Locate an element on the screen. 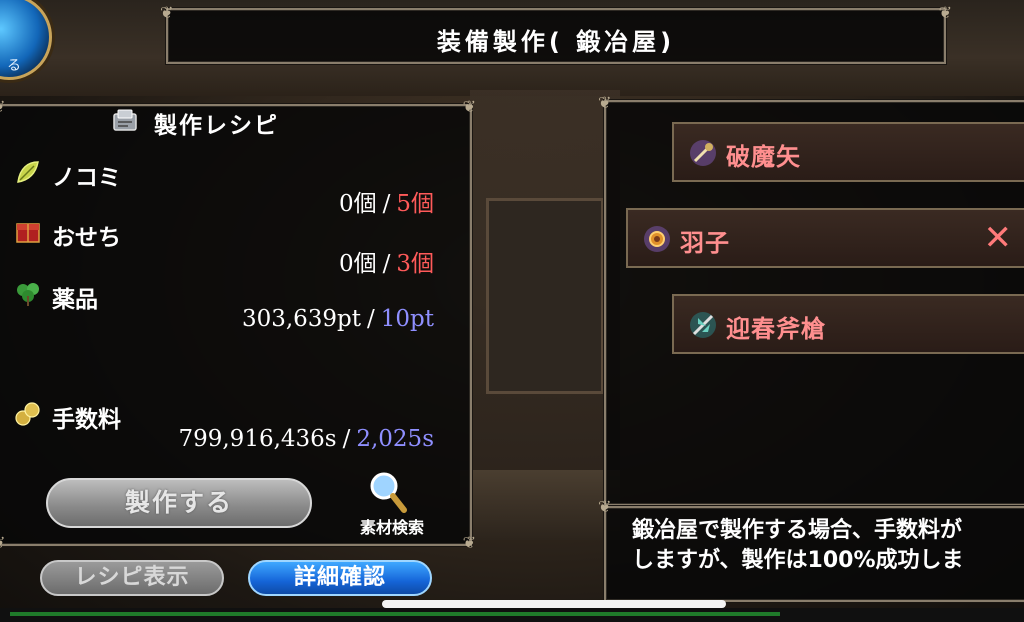 The height and width of the screenshot is (622, 1024). orb-label: る is located at coordinates (14, 66).